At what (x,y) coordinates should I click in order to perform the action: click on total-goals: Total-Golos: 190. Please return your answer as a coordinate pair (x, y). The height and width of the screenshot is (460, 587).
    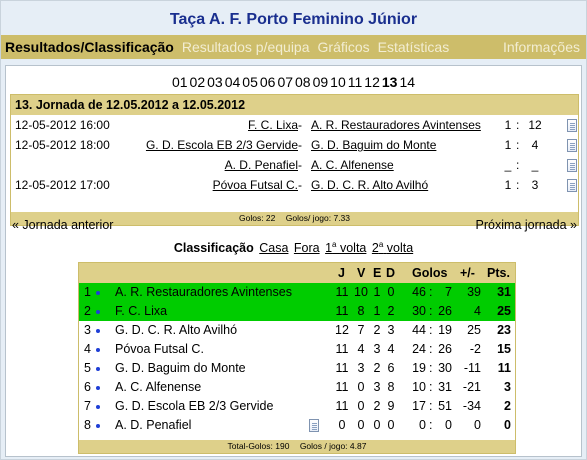
    Looking at the image, I should click on (258, 446).